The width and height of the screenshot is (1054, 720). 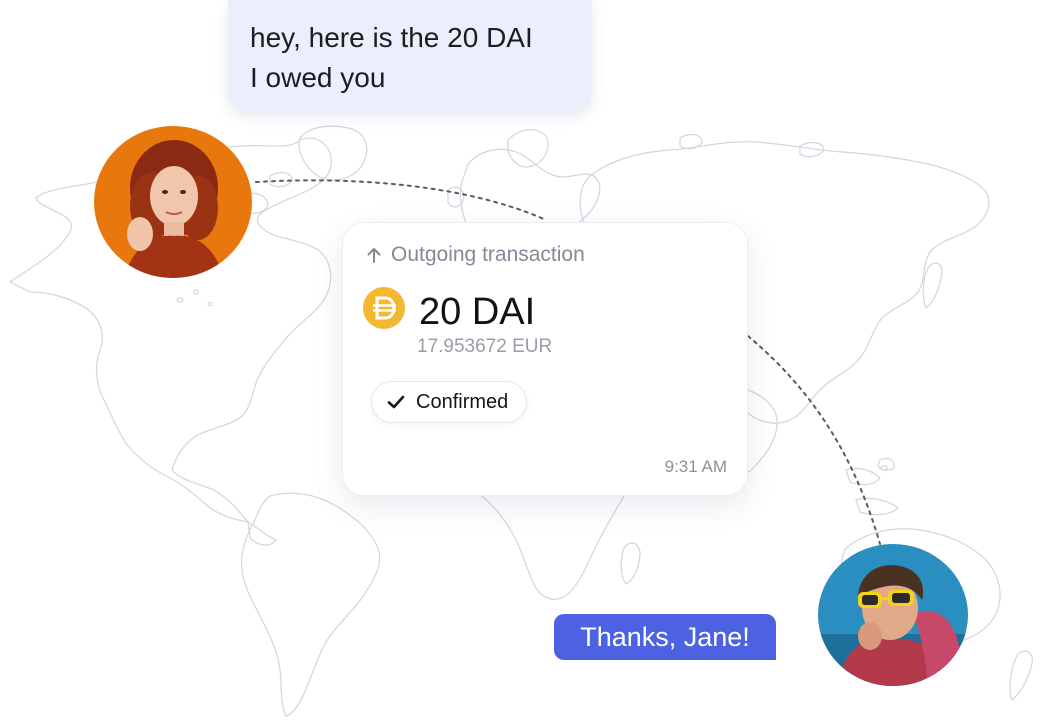 I want to click on dai-icon, so click(x=384, y=308).